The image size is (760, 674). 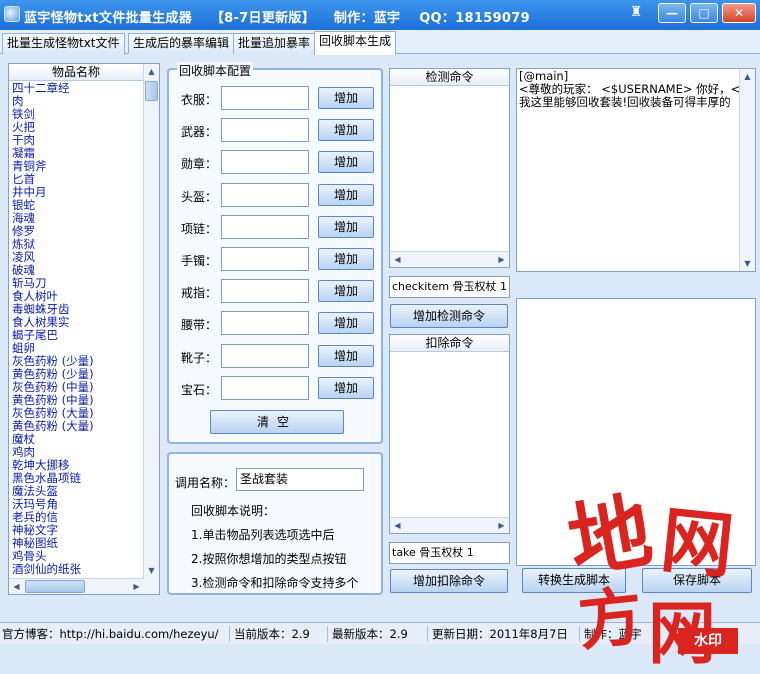 What do you see at coordinates (55, 586) in the screenshot?
I see `hscroll-thumb` at bounding box center [55, 586].